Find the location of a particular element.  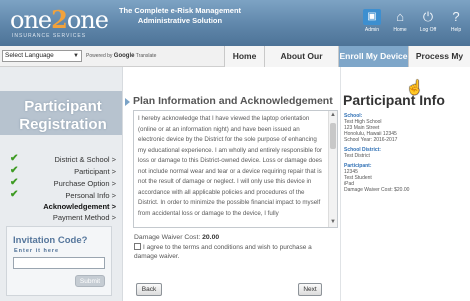

invitation-code-input is located at coordinates (59, 263).